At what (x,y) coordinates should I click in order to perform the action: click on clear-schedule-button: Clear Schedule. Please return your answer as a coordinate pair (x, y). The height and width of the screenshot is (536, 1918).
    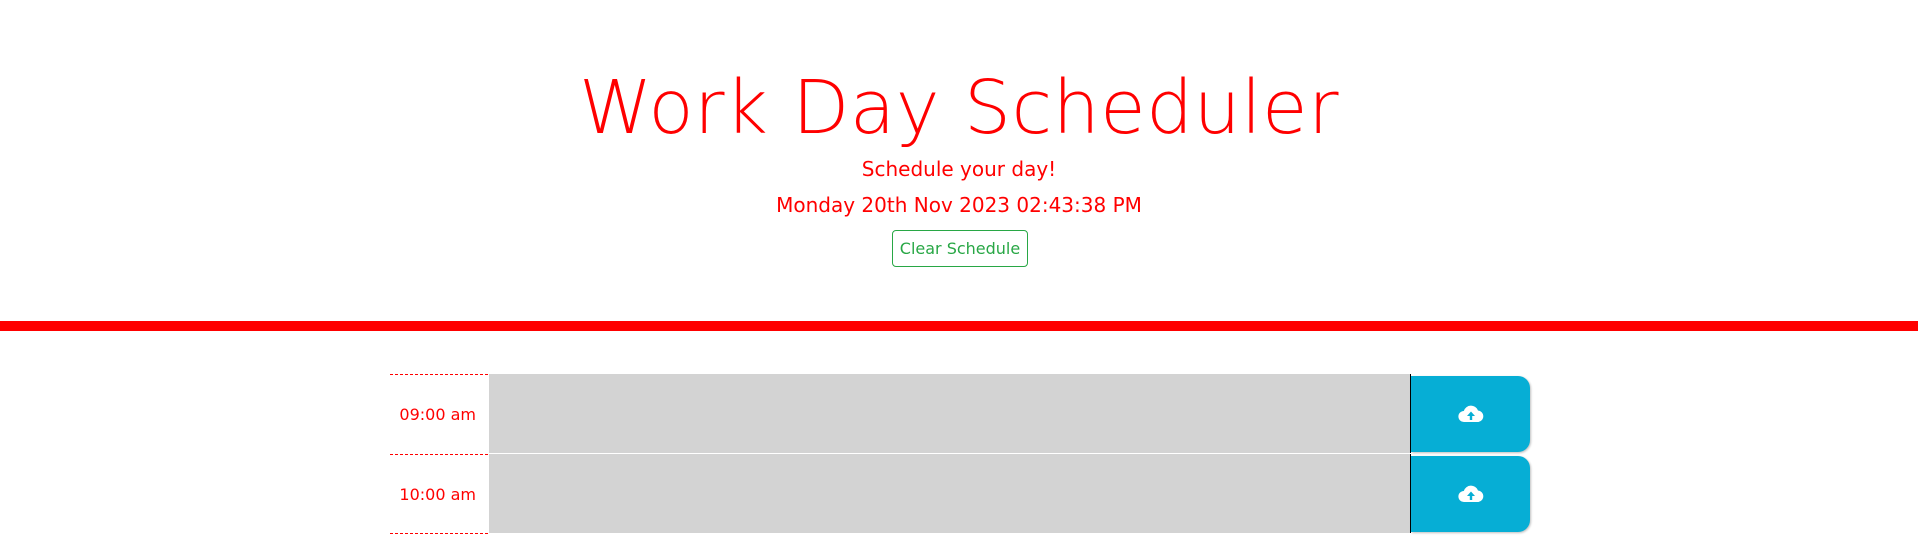
    Looking at the image, I should click on (960, 248).